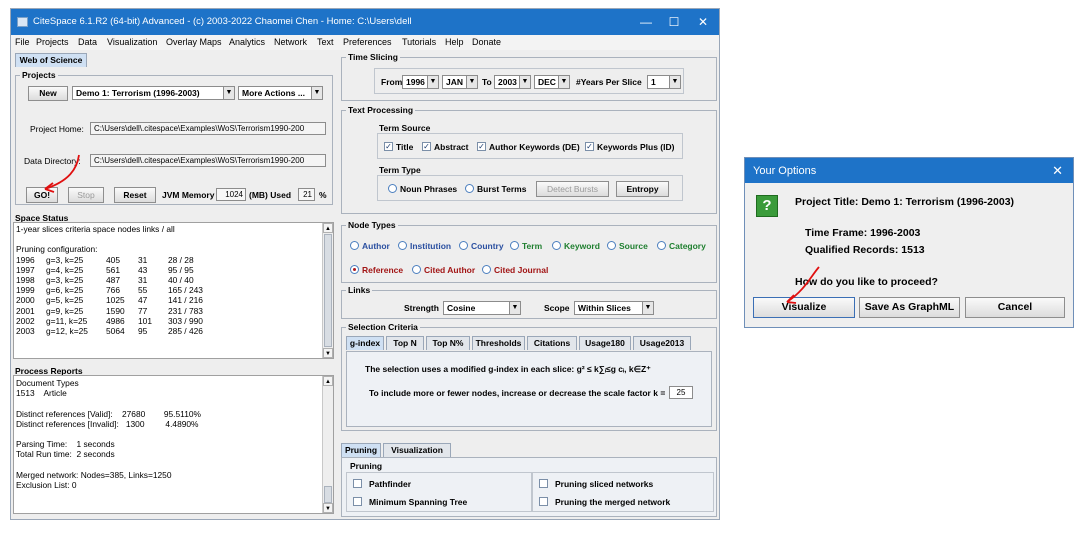  What do you see at coordinates (247, 42) in the screenshot?
I see `menu-analytics: Analytics` at bounding box center [247, 42].